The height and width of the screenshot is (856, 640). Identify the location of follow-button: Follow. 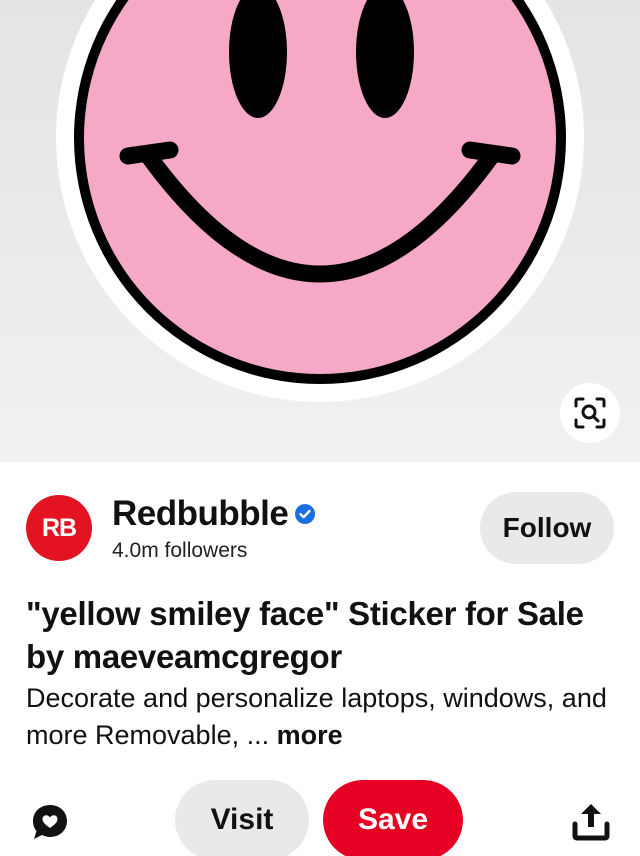
(547, 528).